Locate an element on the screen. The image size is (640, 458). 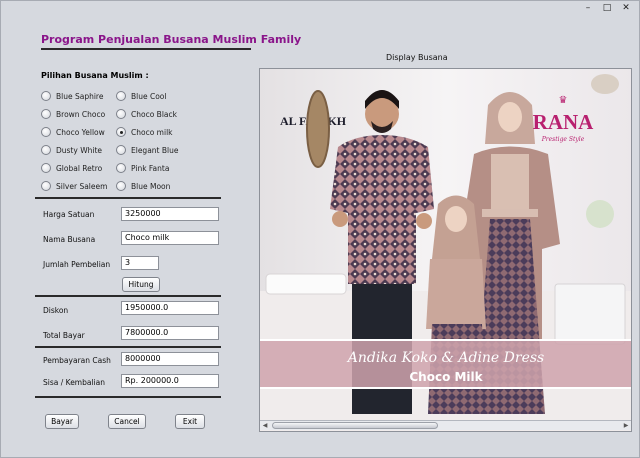
radio-button-selected-icon is located at coordinates (121, 132).